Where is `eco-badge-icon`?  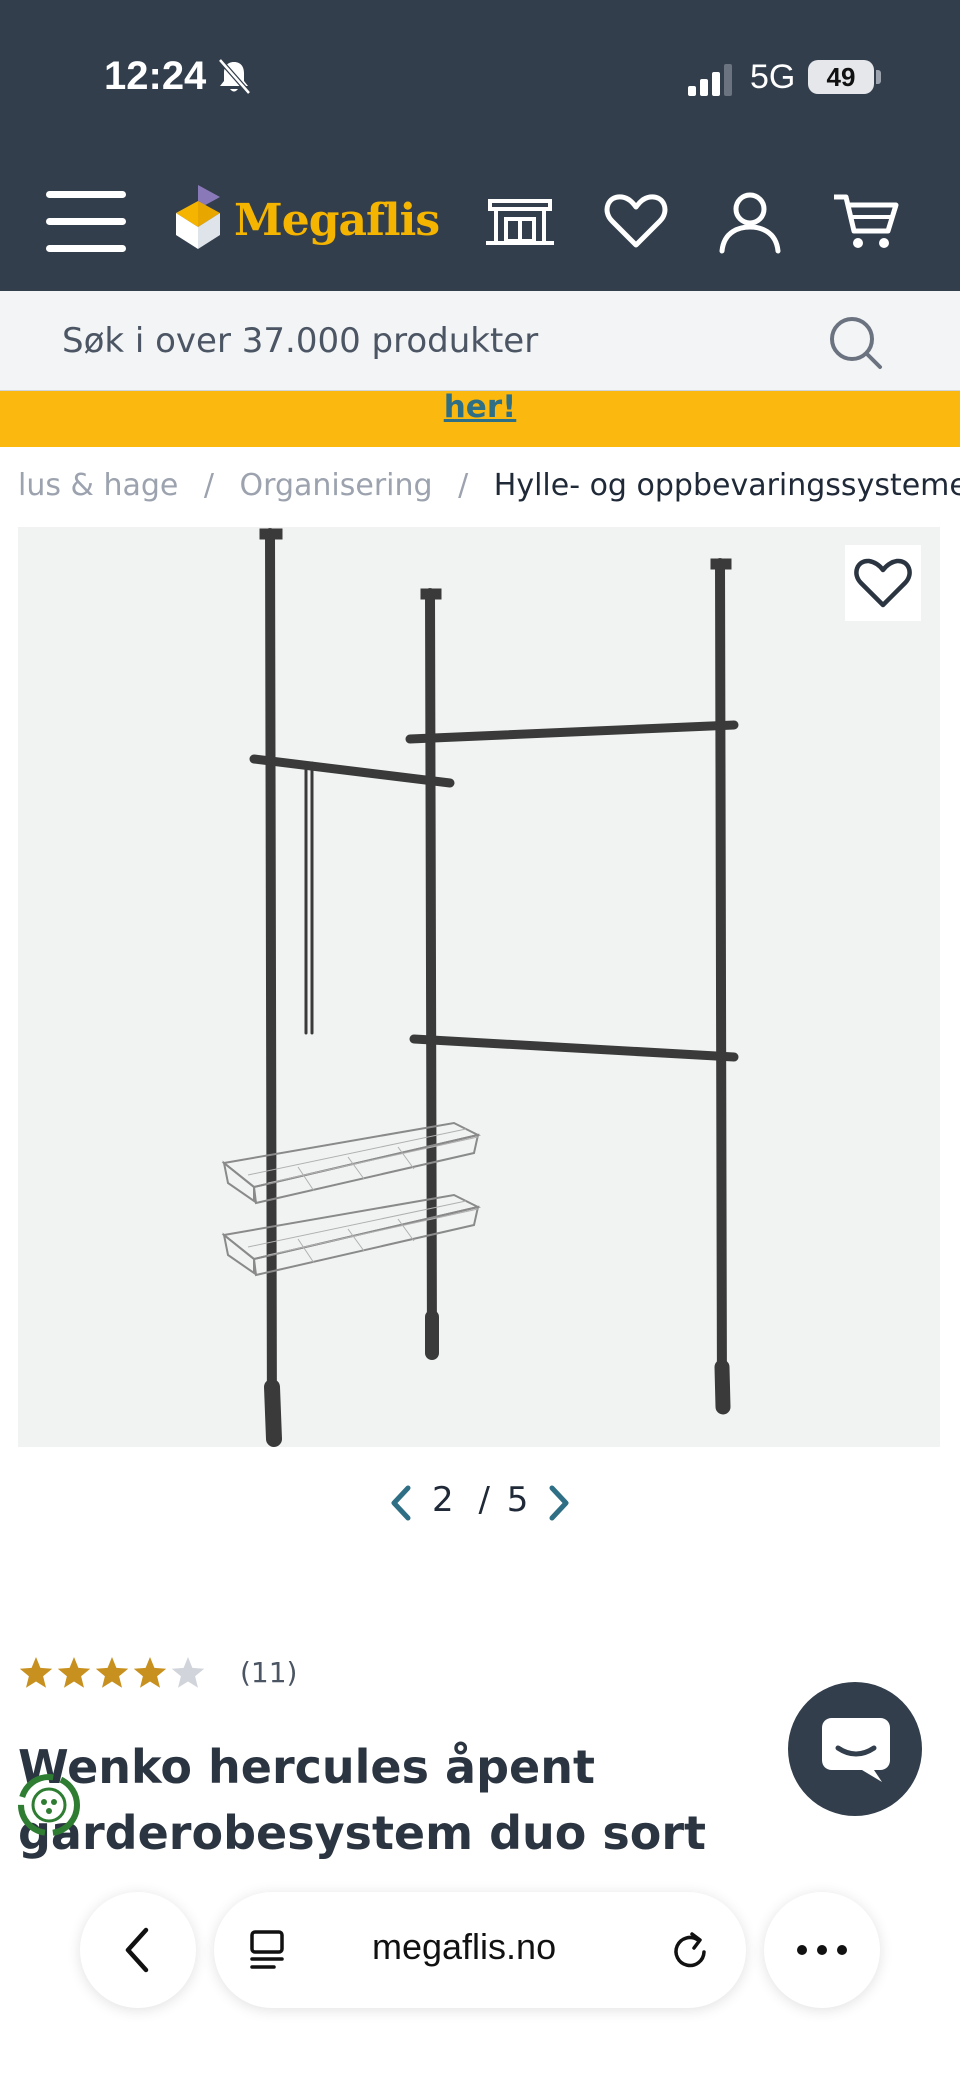
eco-badge-icon is located at coordinates (49, 1805).